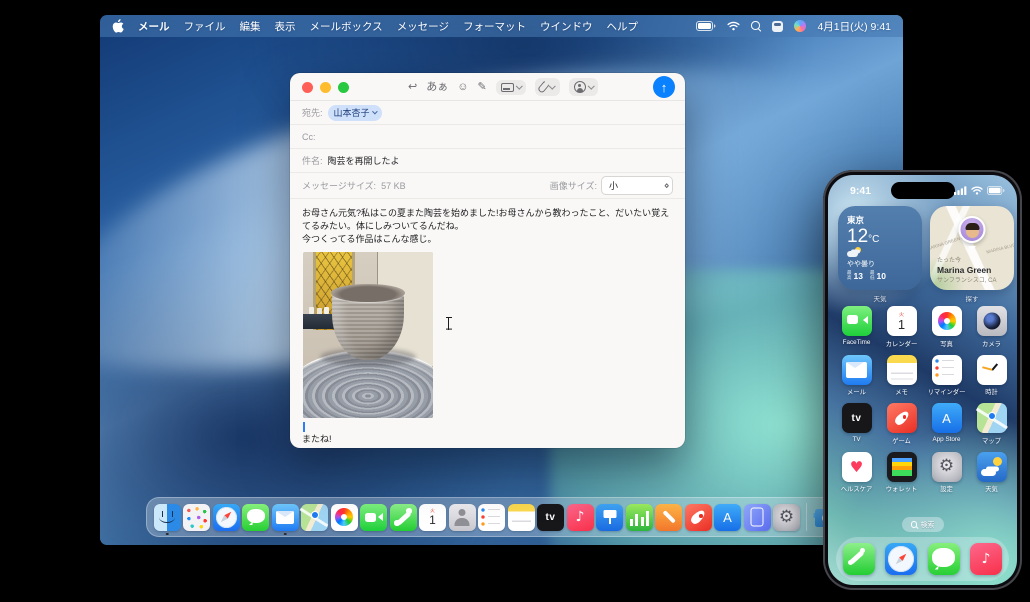 This screenshot has height=602, width=1030. Describe the element at coordinates (547, 87) in the screenshot. I see `attach-file-button` at that location.